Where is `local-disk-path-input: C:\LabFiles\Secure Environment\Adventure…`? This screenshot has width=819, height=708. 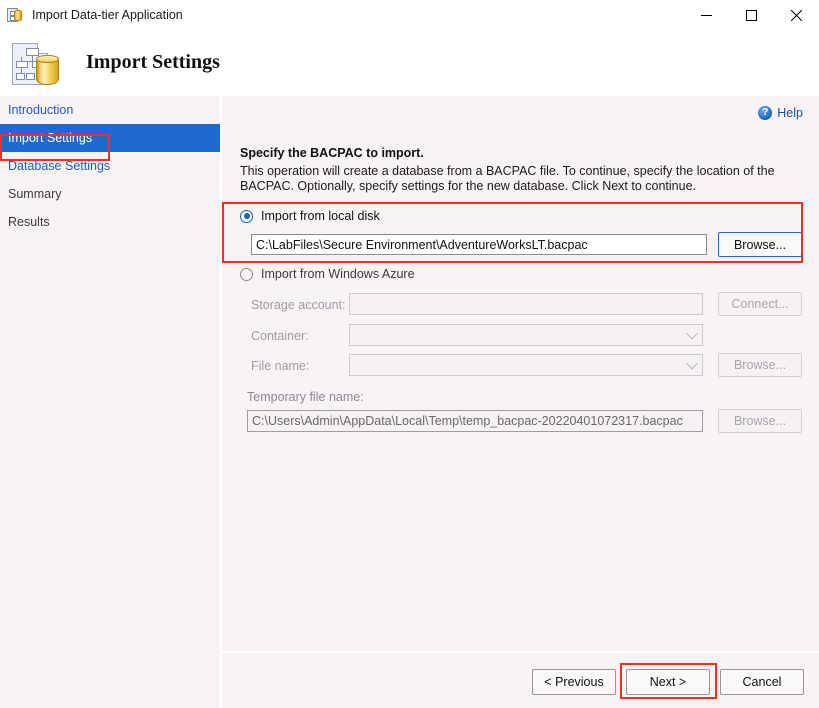
local-disk-path-input: C:\LabFiles\Secure Environment\Adventure… is located at coordinates (479, 244).